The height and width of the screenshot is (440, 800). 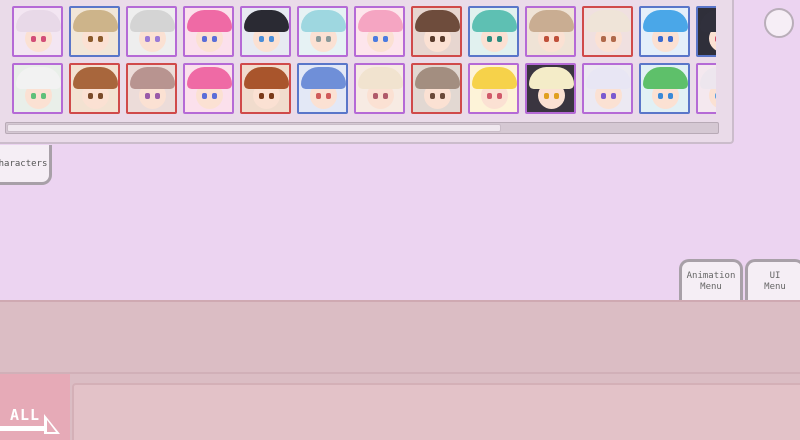 What do you see at coordinates (52, 424) in the screenshot?
I see `filter-arrow-icon` at bounding box center [52, 424].